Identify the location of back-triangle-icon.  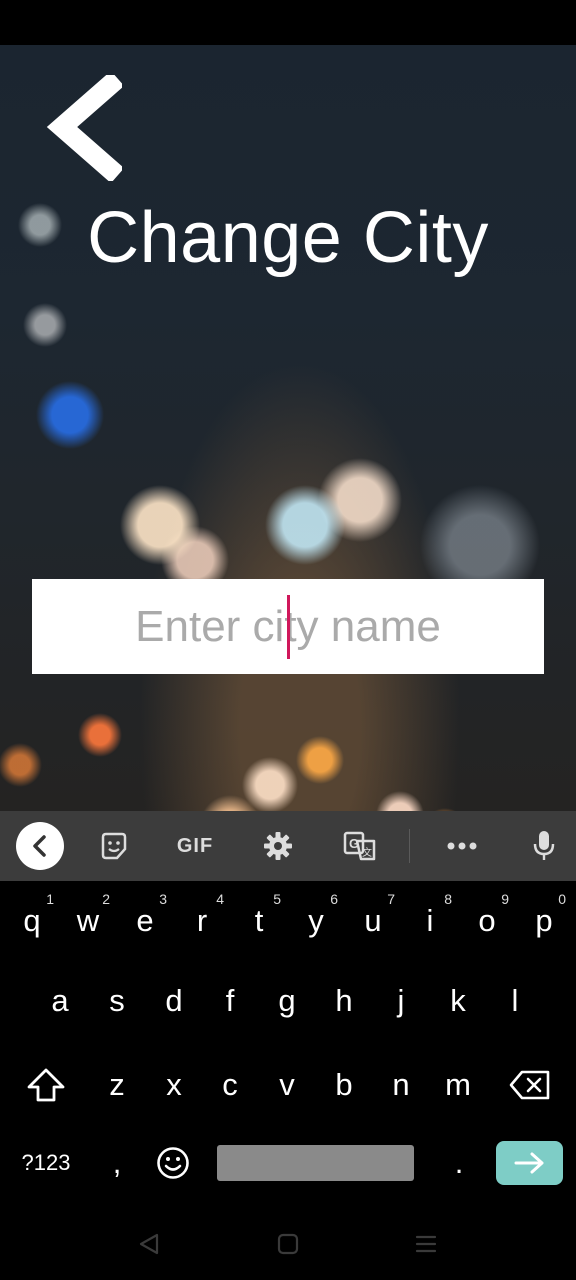
(149, 1244).